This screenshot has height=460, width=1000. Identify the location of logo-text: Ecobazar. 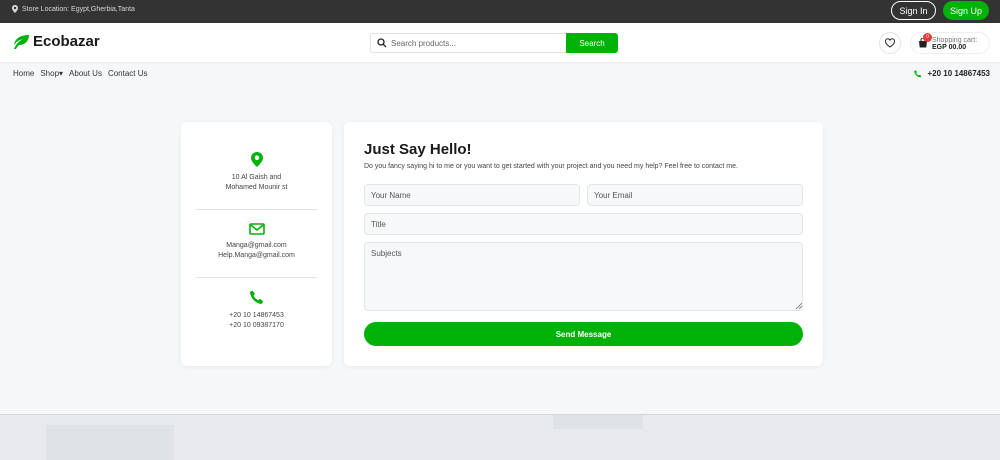
(66, 41).